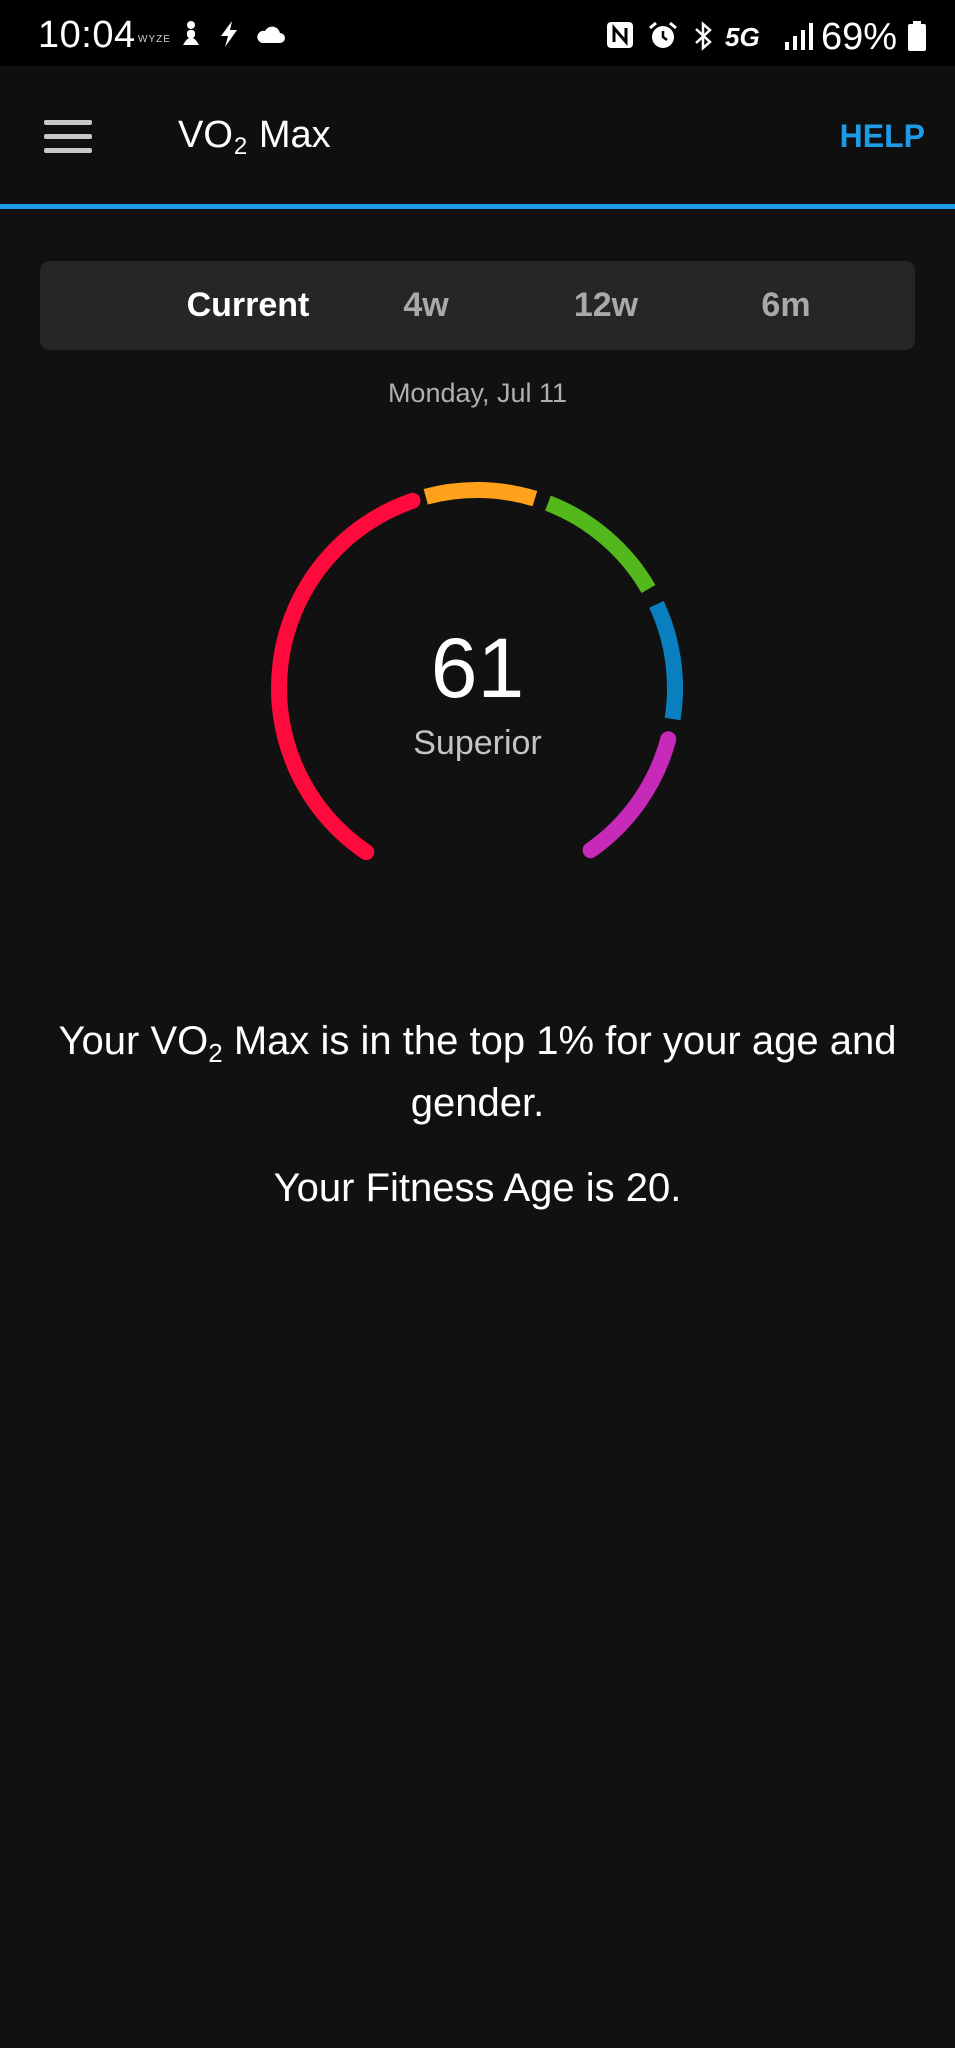 The height and width of the screenshot is (2048, 955). I want to click on tab-current: Current, so click(248, 305).